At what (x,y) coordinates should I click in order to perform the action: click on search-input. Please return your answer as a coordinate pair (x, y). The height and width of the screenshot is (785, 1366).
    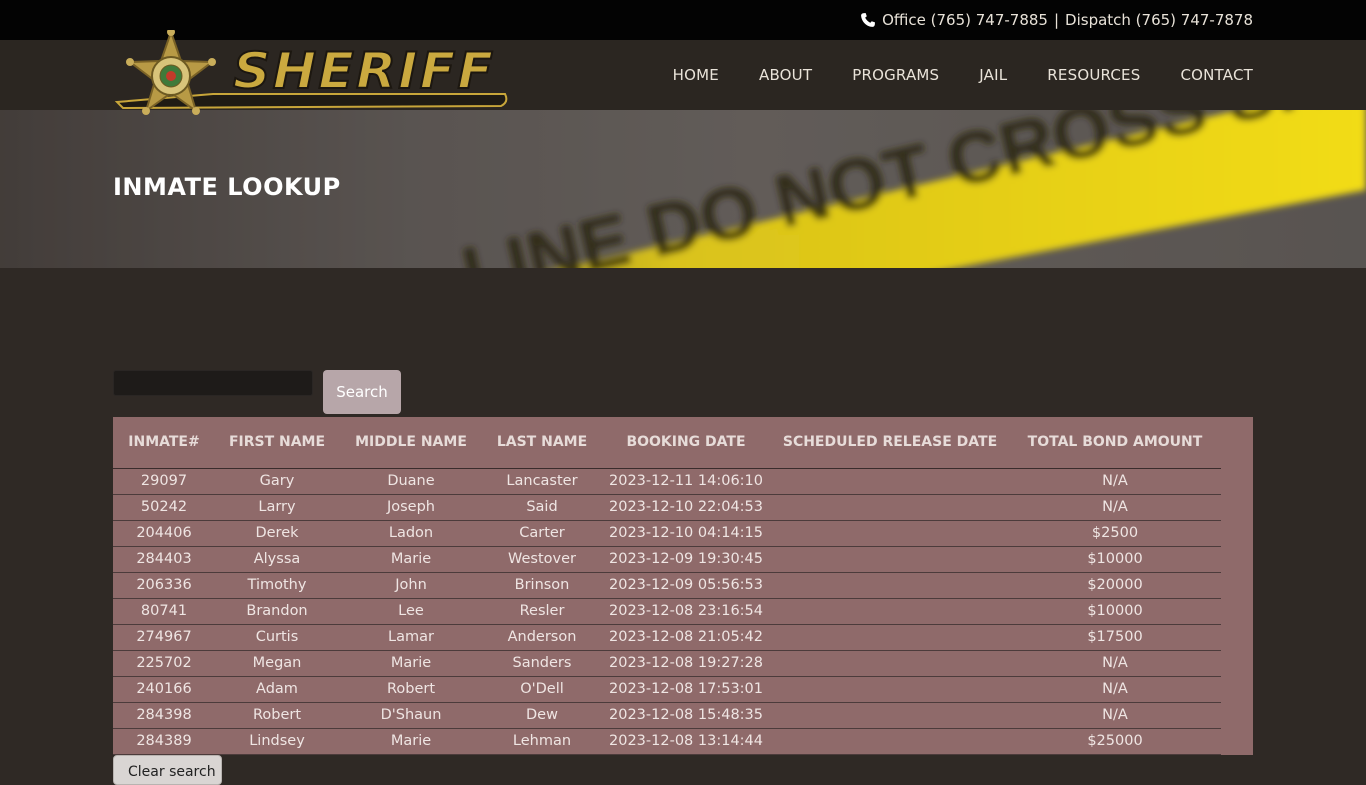
    Looking at the image, I should click on (213, 383).